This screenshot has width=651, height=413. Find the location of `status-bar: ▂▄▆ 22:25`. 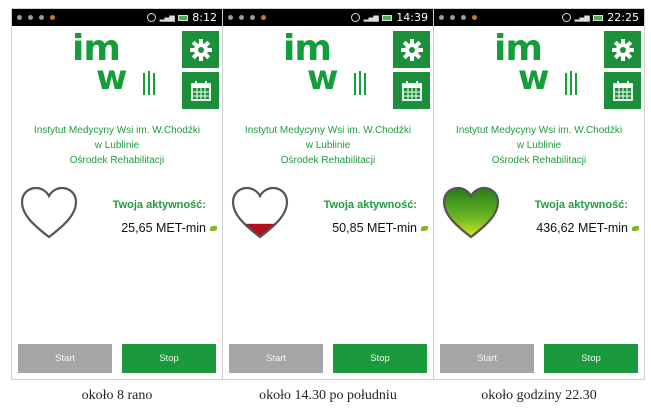

status-bar: ▂▄▆ 22:25 is located at coordinates (539, 17).